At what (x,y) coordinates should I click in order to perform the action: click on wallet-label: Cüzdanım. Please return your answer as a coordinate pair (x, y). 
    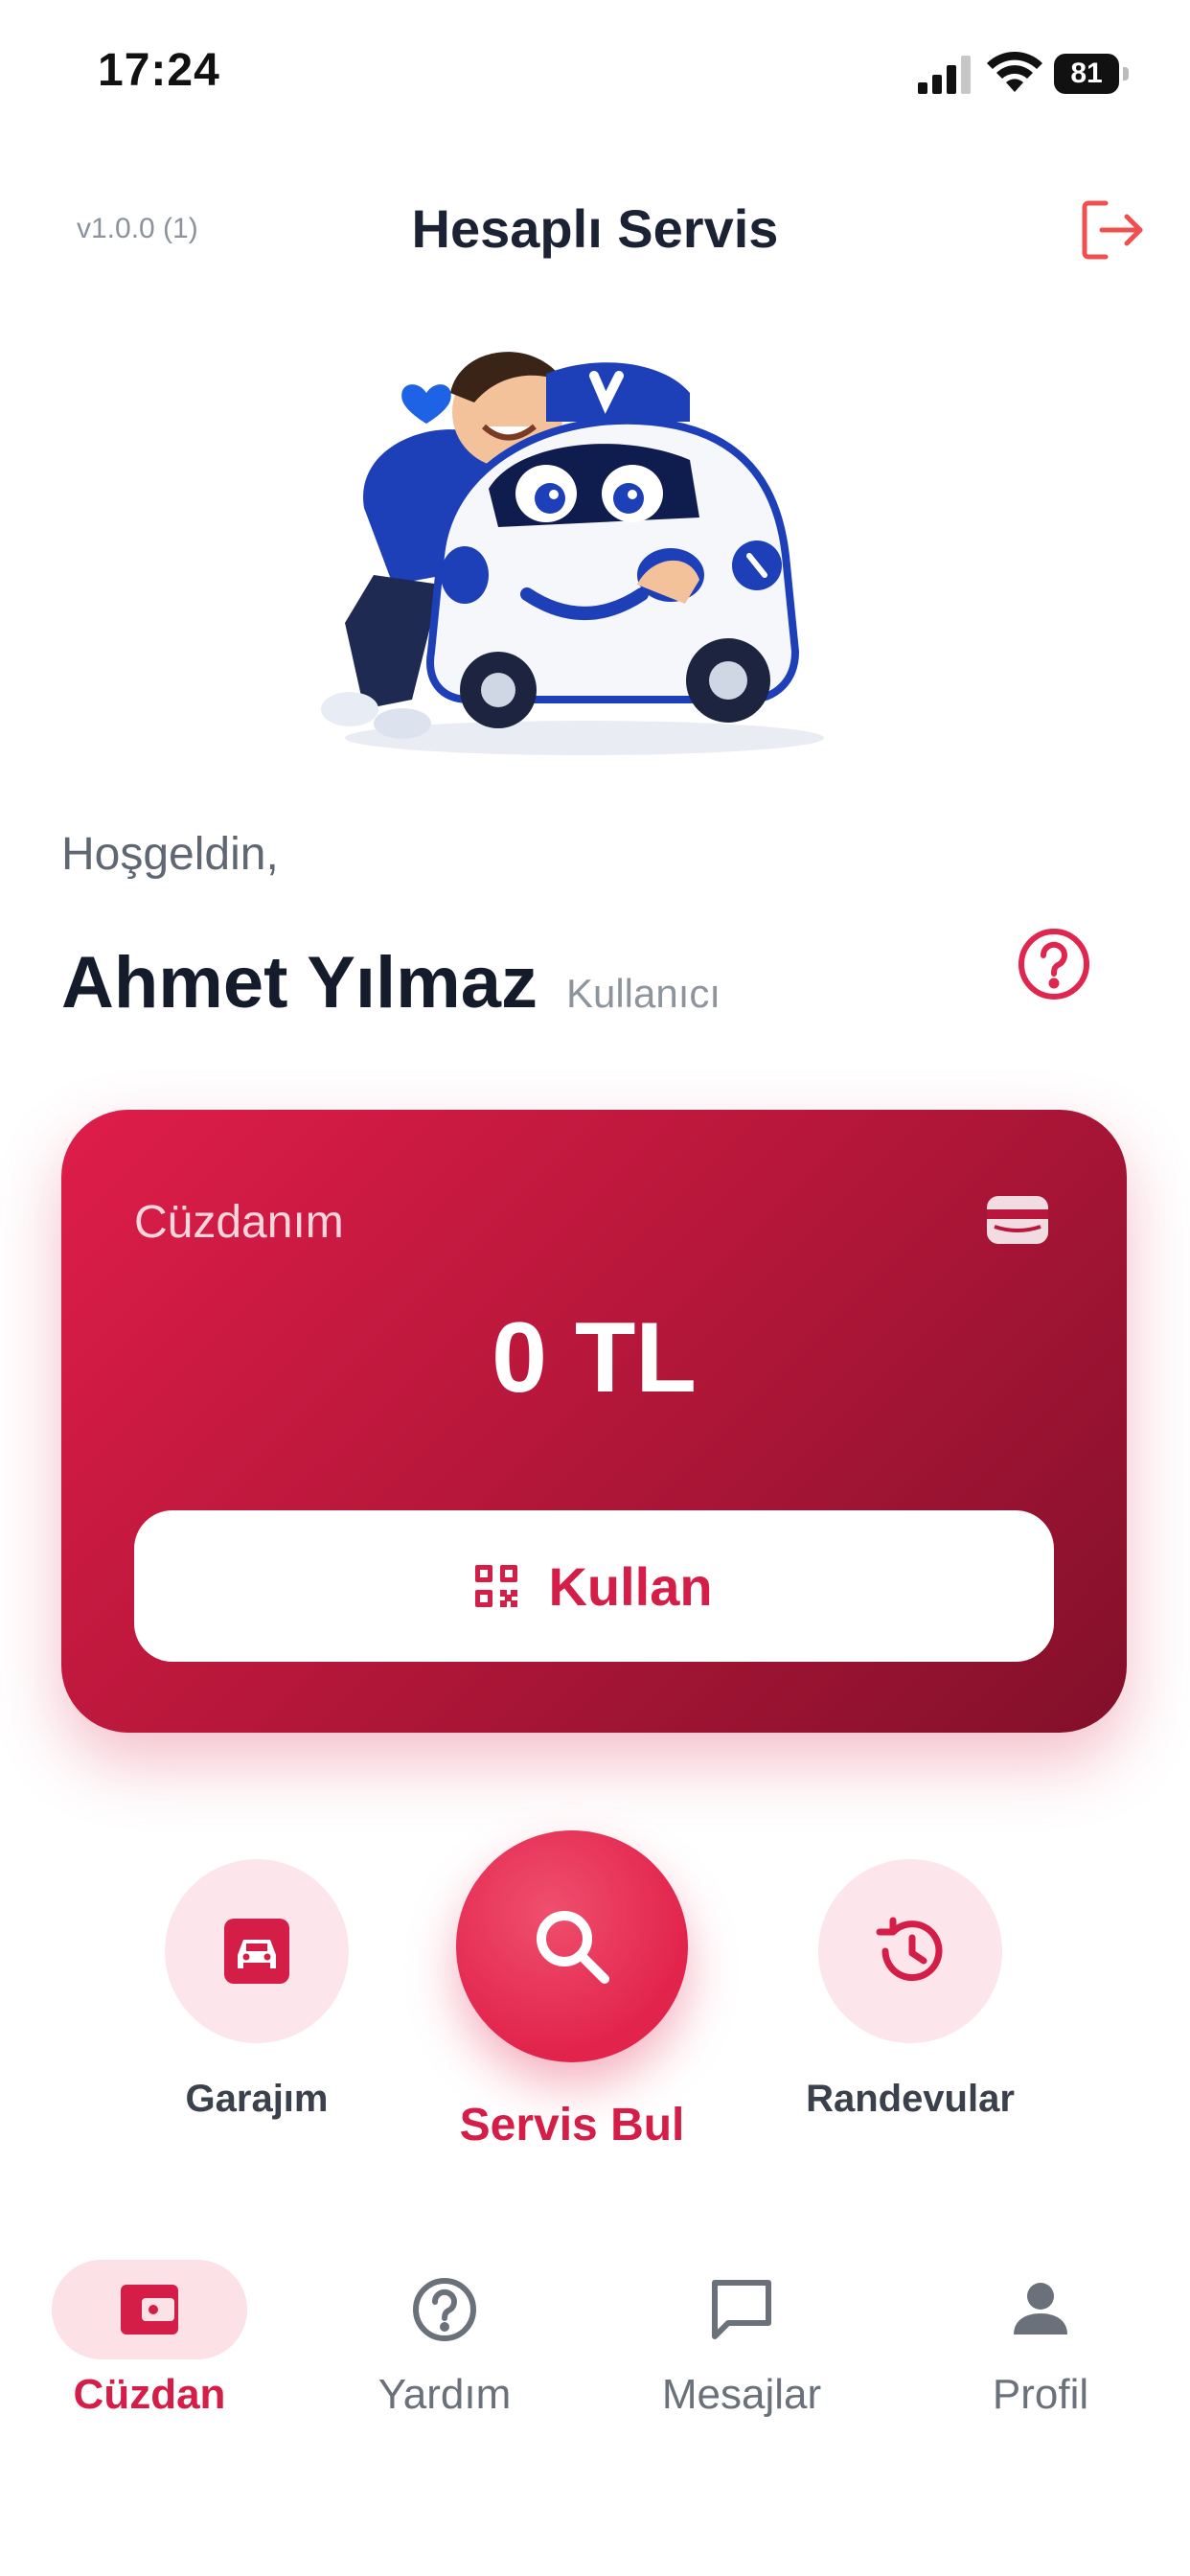
    Looking at the image, I should click on (239, 1222).